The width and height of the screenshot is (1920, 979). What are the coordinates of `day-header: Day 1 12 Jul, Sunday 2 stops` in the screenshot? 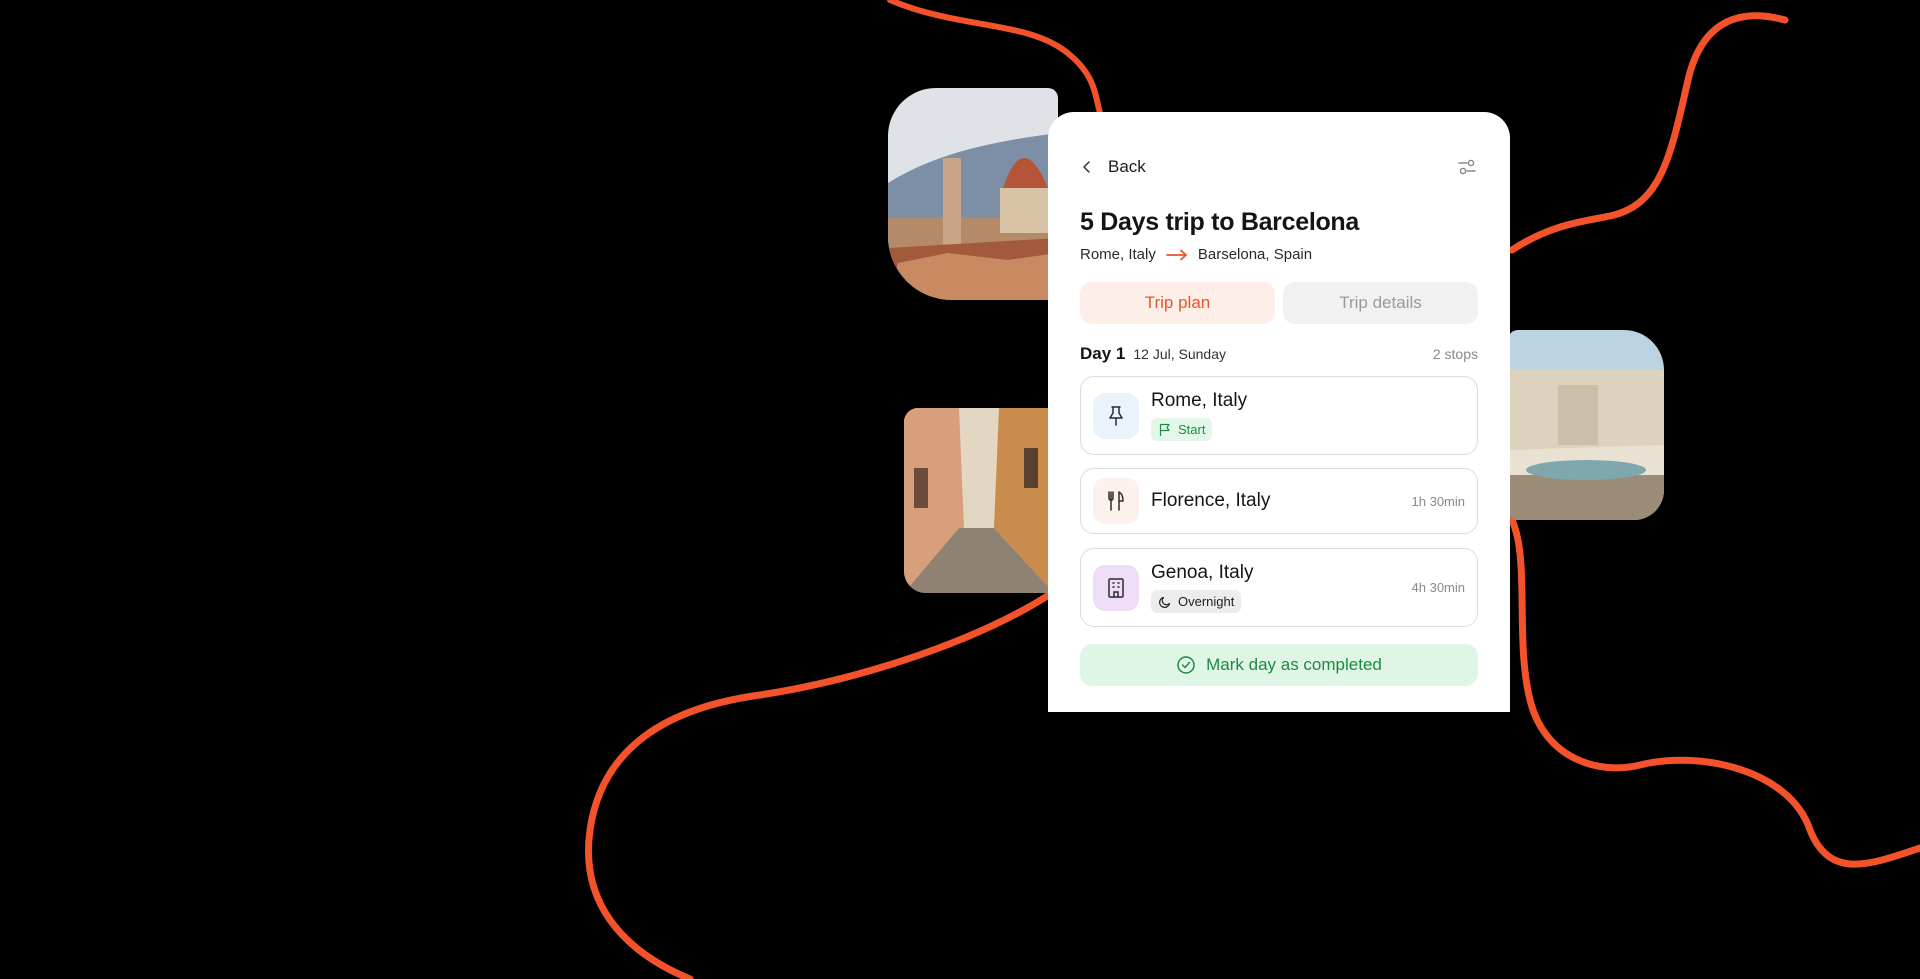 It's located at (1279, 354).